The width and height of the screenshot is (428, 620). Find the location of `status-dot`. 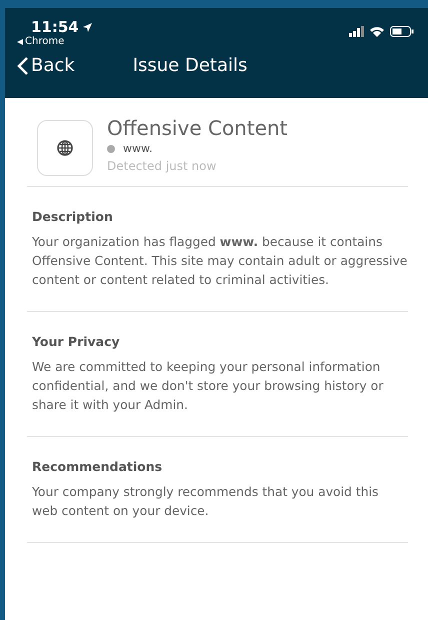

status-dot is located at coordinates (111, 148).